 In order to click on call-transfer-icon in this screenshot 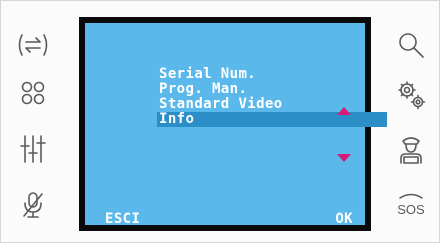, I will do `click(33, 47)`.